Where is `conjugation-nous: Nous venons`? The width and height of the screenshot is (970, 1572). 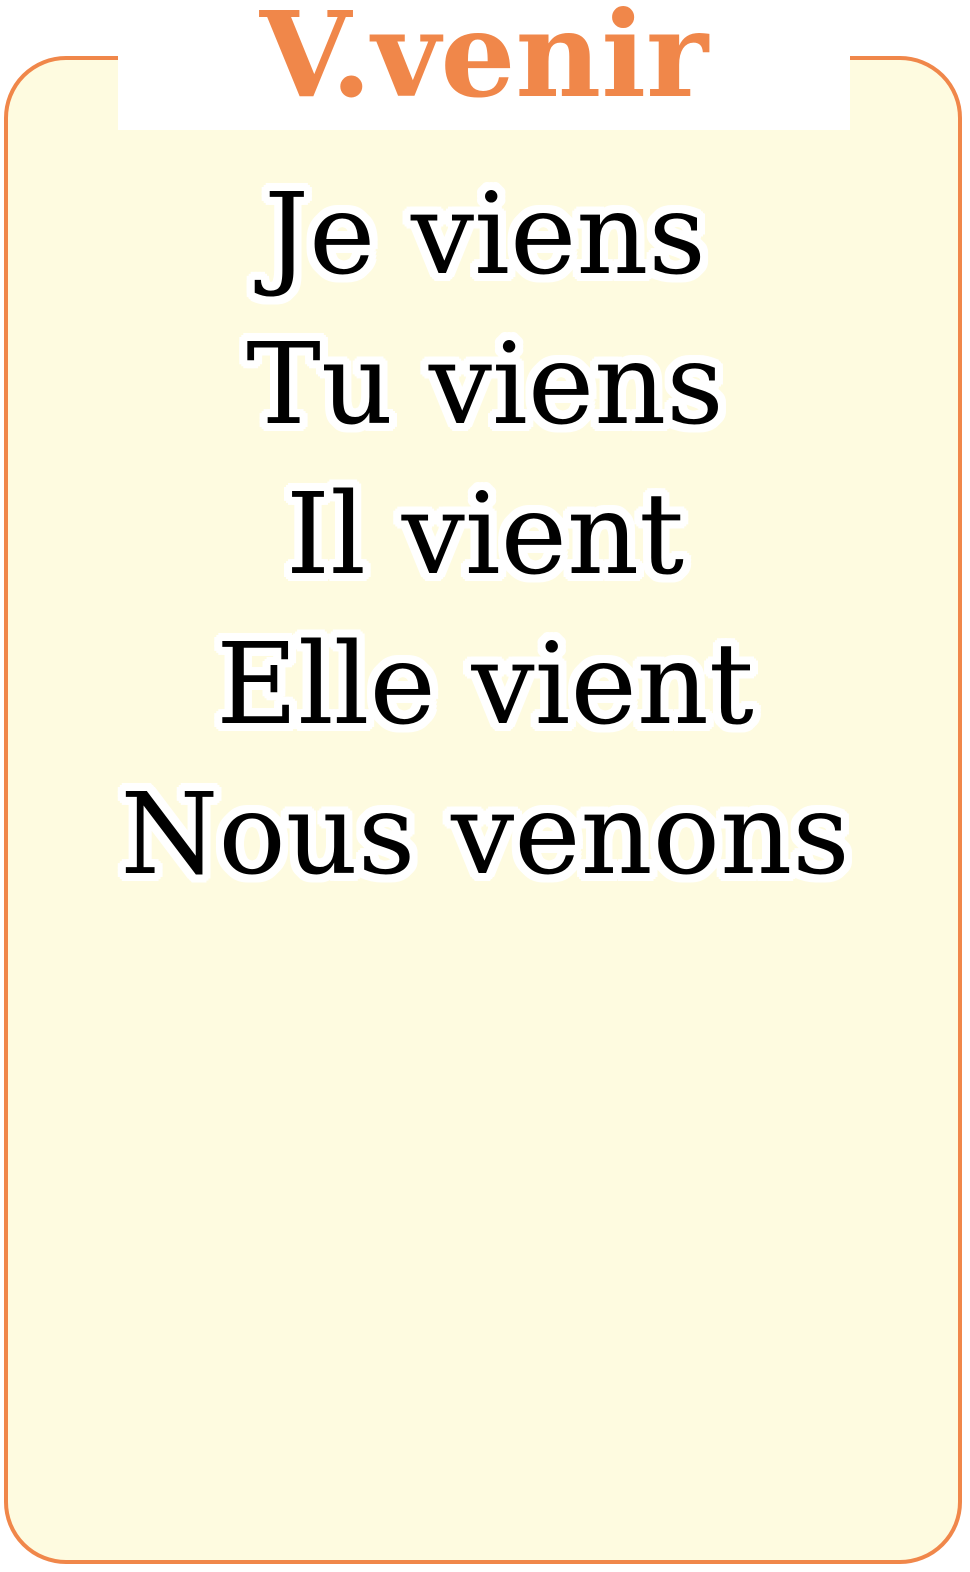 conjugation-nous: Nous venons is located at coordinates (485, 835).